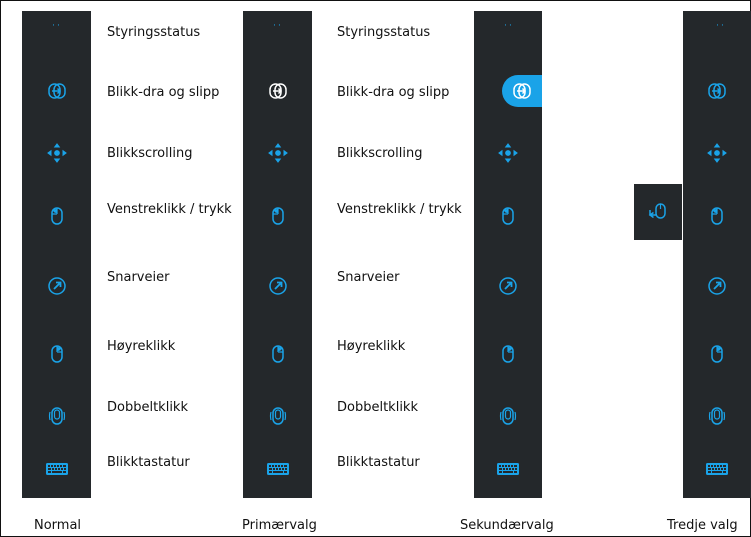 This screenshot has width=751, height=537. What do you see at coordinates (58, 525) in the screenshot?
I see `caption-normal: Normal` at bounding box center [58, 525].